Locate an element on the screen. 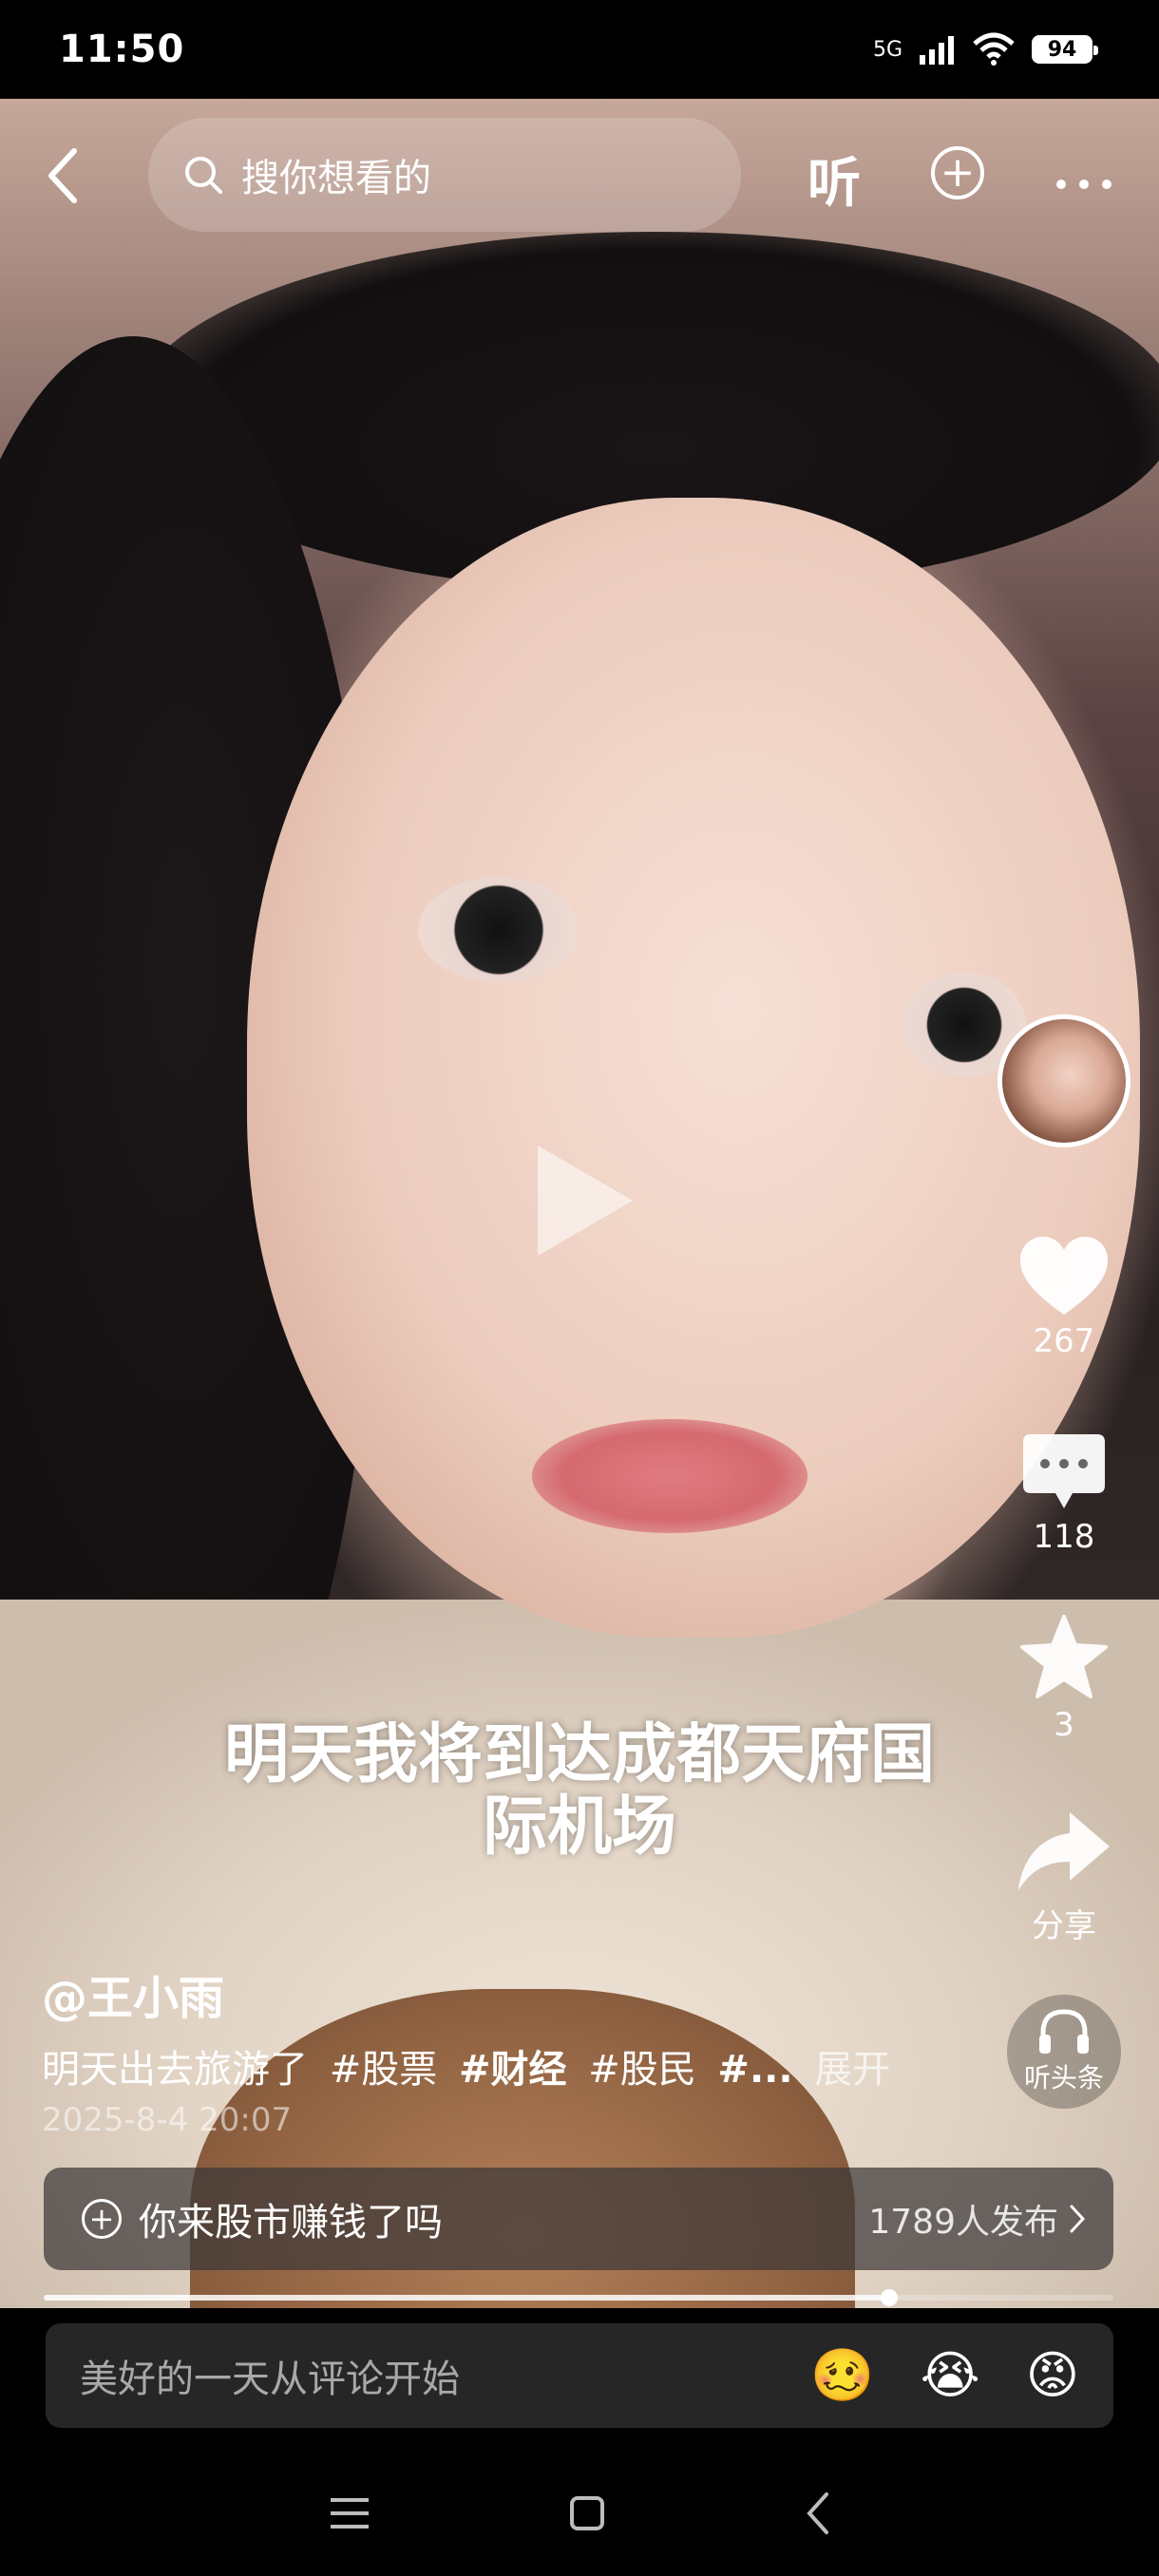  search-bar: 搜你想看的 is located at coordinates (444, 175).